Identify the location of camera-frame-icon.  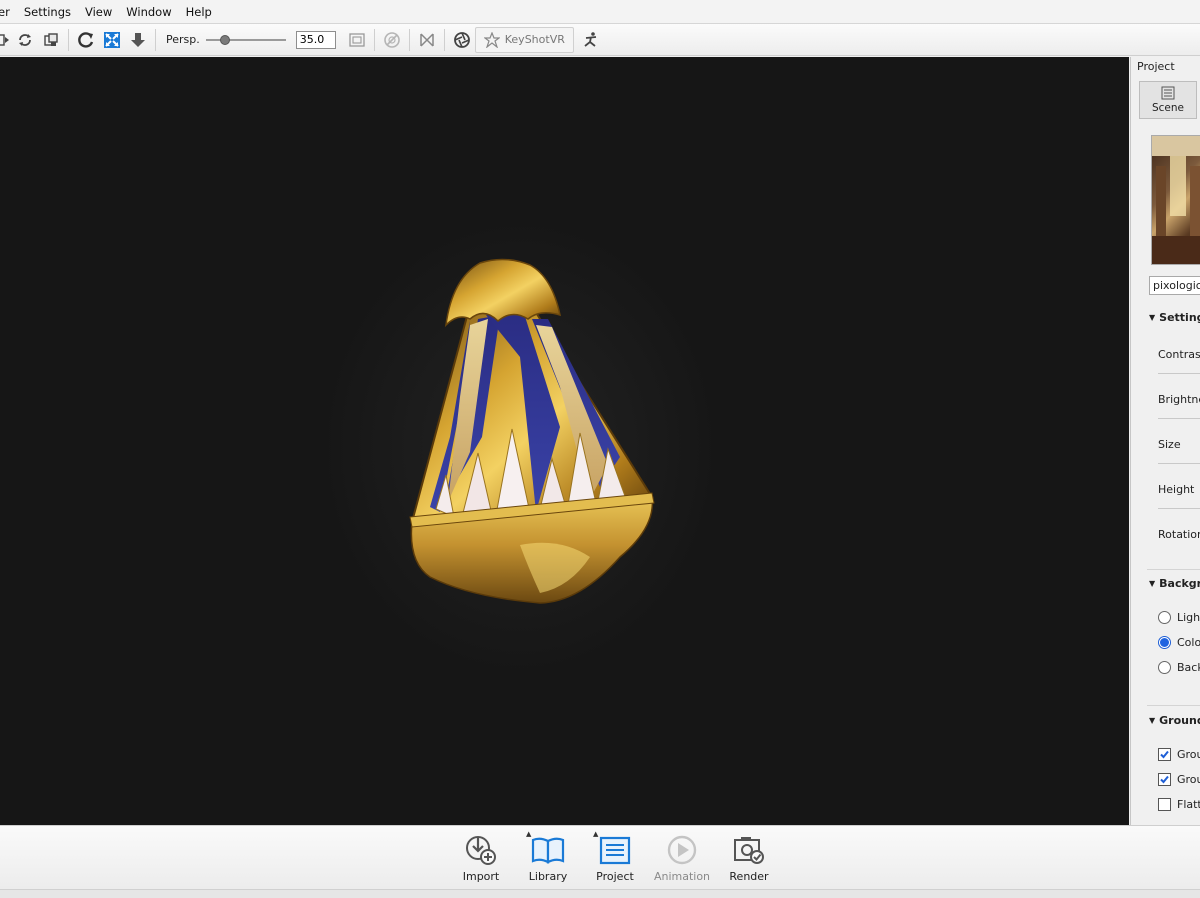
(357, 39).